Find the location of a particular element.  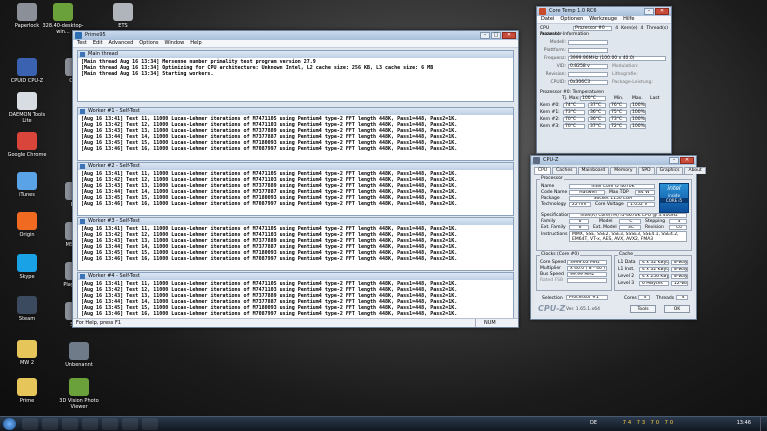

desktop-icon: Skype is located at coordinates (27, 267).